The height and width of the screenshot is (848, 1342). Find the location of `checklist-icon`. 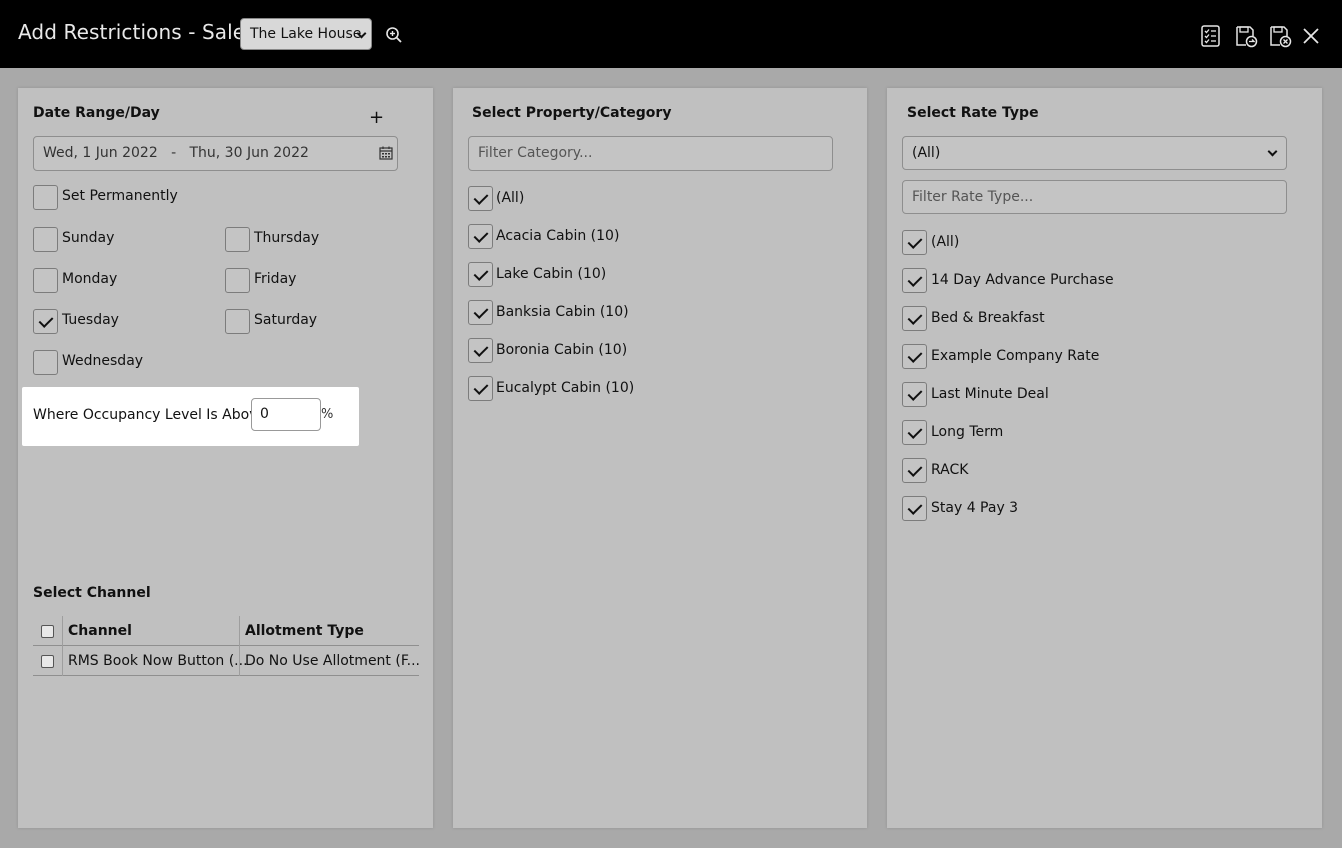

checklist-icon is located at coordinates (1211, 36).